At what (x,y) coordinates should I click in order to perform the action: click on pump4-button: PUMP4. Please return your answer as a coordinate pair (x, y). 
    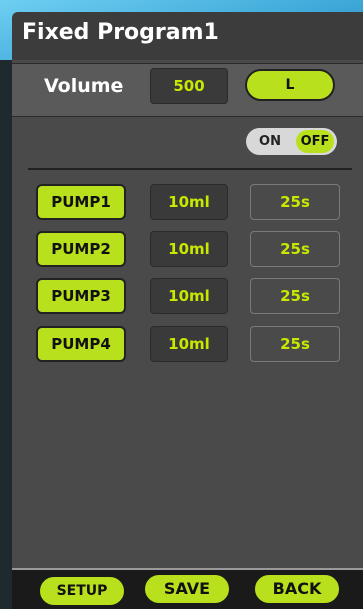
    Looking at the image, I should click on (81, 344).